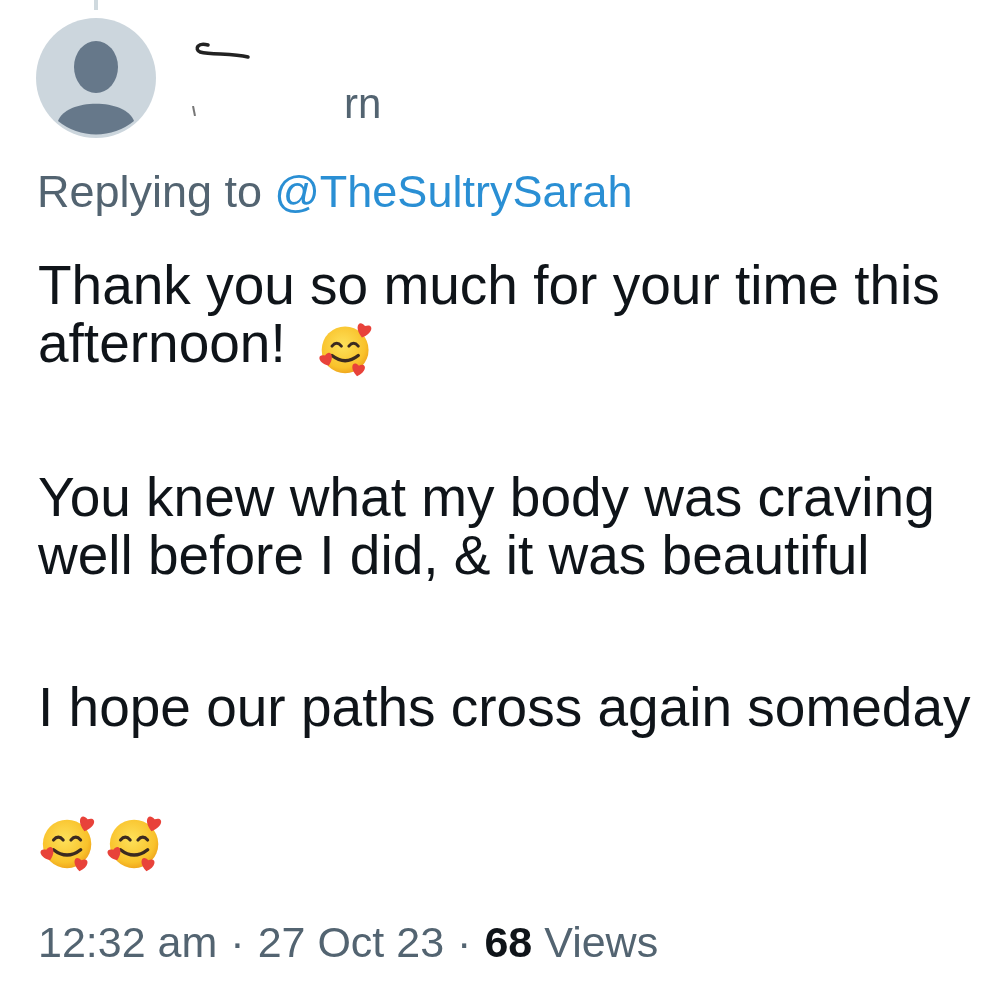 Image resolution: width=1004 pixels, height=984 pixels. Describe the element at coordinates (96, 78) in the screenshot. I see `avatar-silhouette` at that location.